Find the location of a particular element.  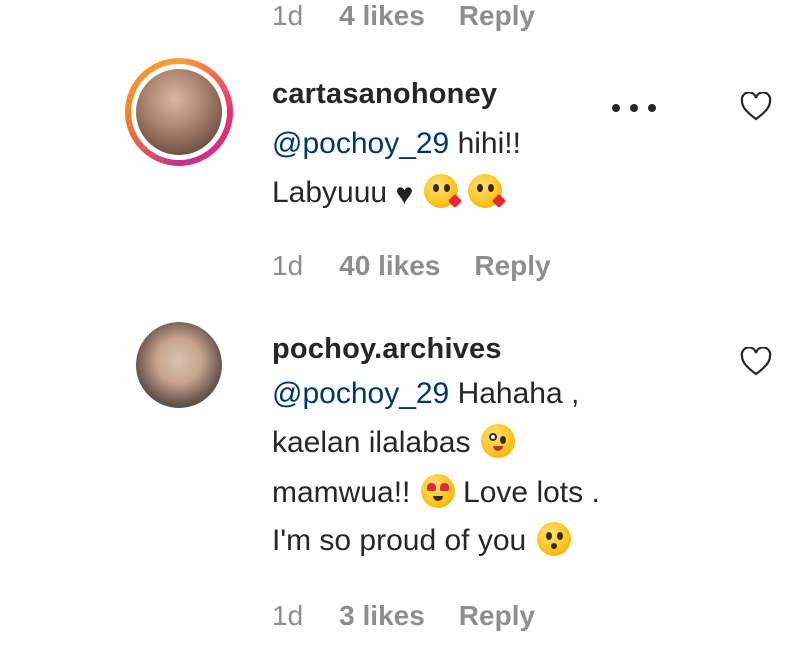

comment-text-line: I'm so proud of you is located at coordinates (421, 540).